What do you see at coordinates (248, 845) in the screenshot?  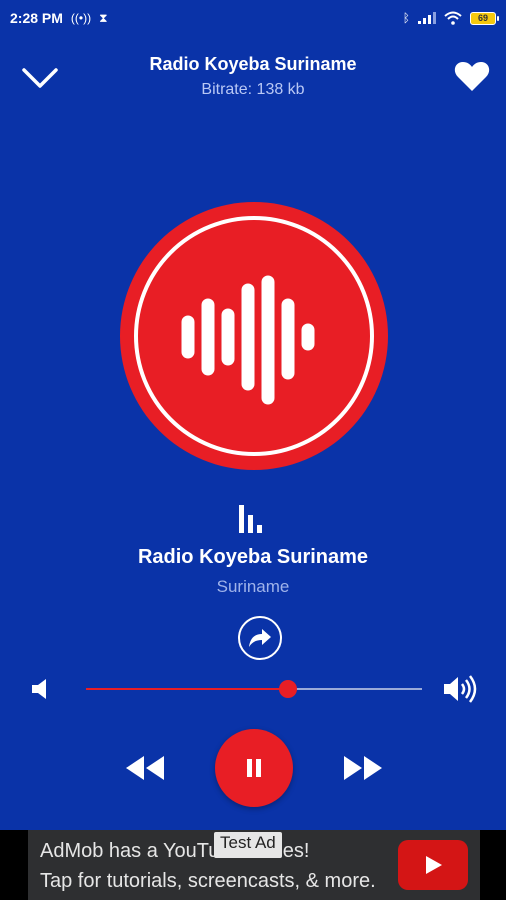 I see `test-ad-label: Test Ad` at bounding box center [248, 845].